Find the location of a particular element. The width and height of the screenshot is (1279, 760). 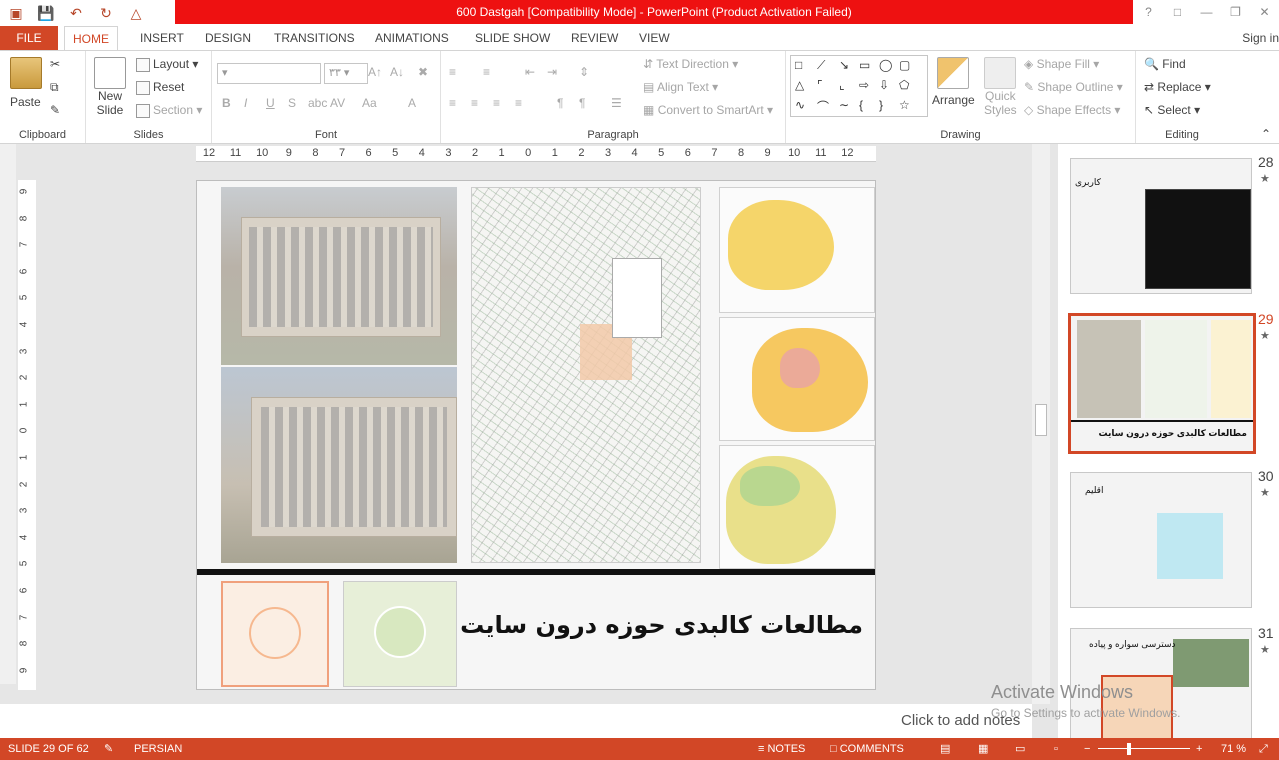

thumb-slide-28: کاربری is located at coordinates (1161, 226).